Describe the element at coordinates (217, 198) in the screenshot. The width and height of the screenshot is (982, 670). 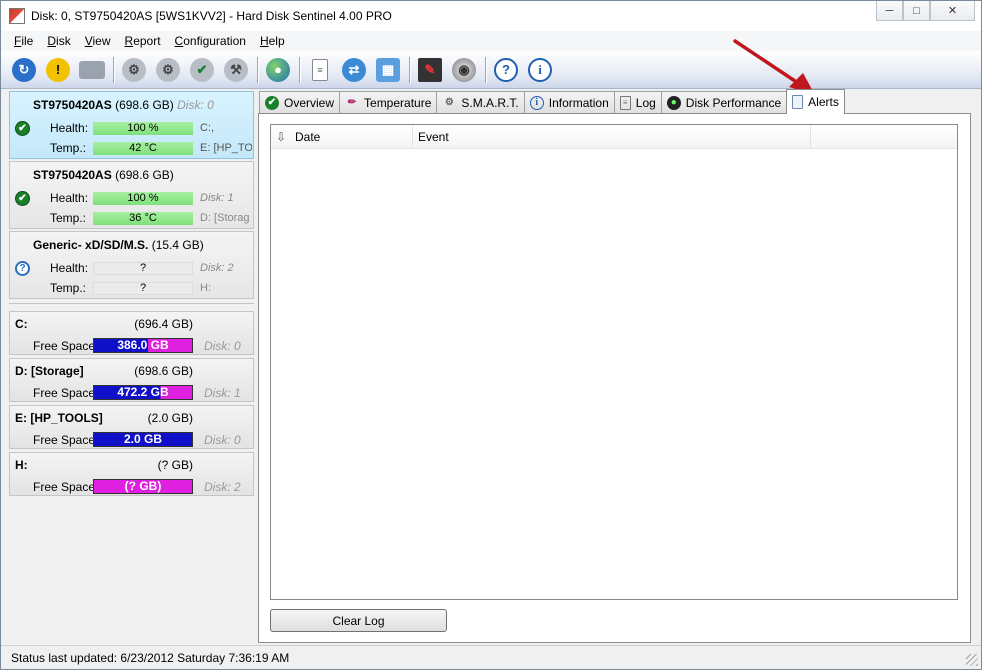
I see `disk-number: Disk: 1` at that location.